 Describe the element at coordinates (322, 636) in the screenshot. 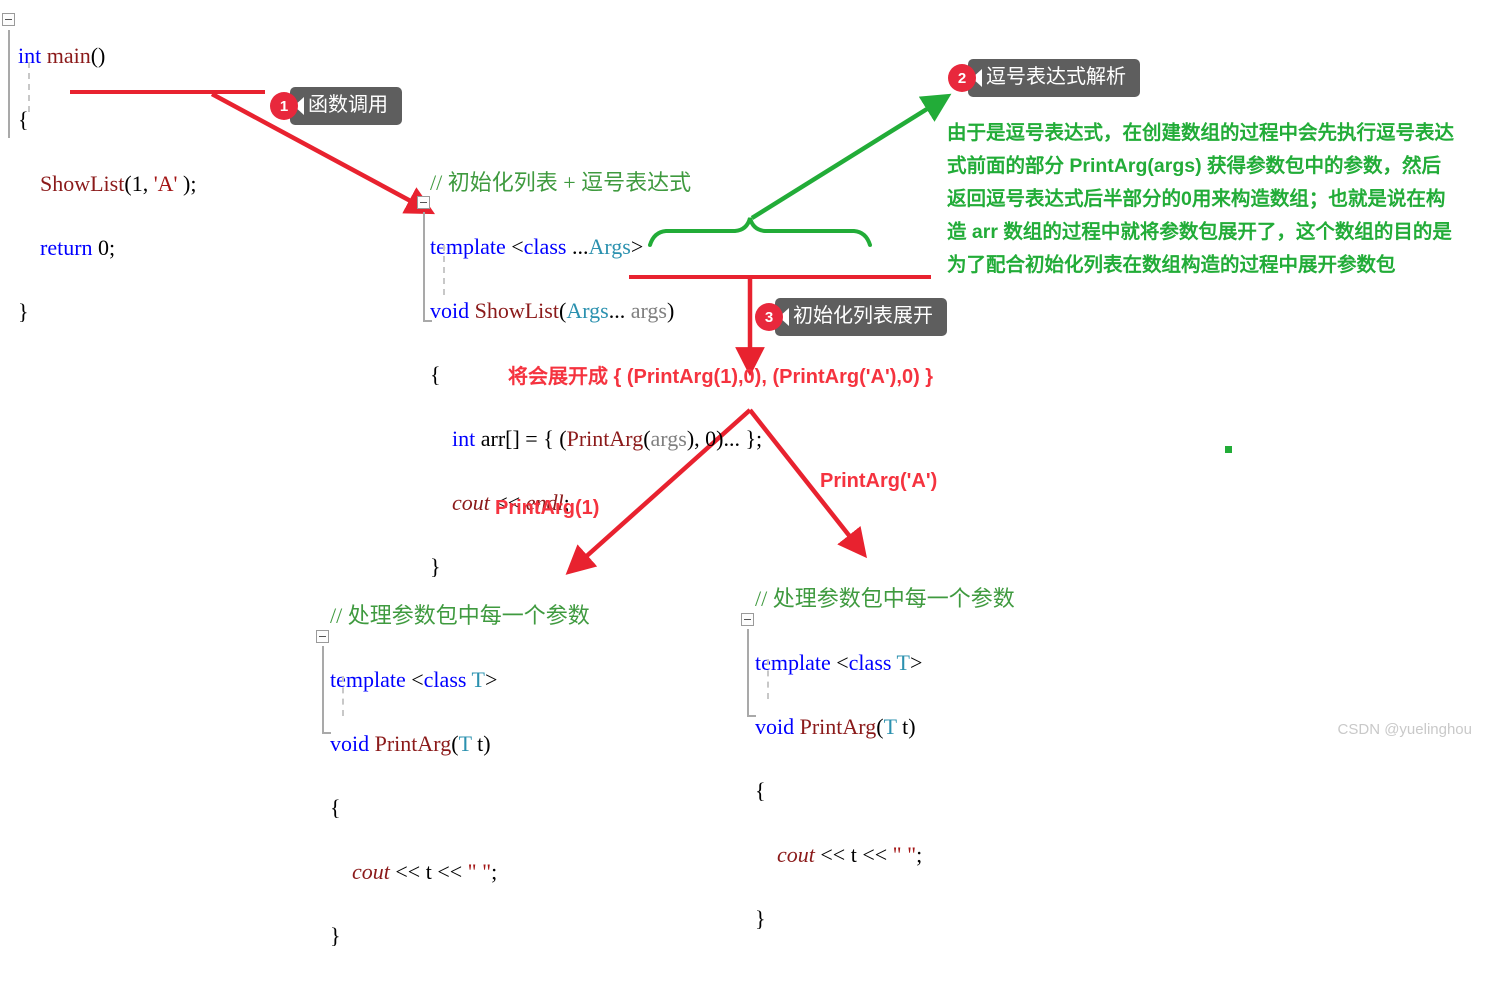

I see `fold-toggle-printarg-left` at that location.